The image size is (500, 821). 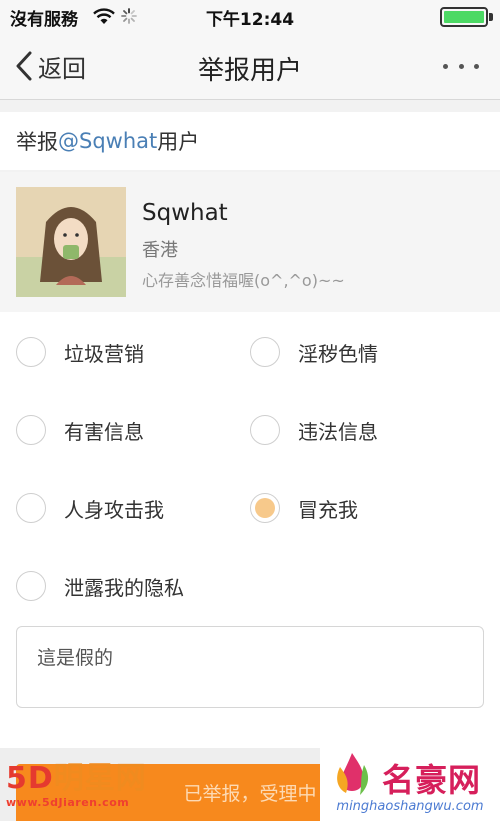 I want to click on watermark-right-url: minghaoshangwu.com, so click(x=410, y=806).